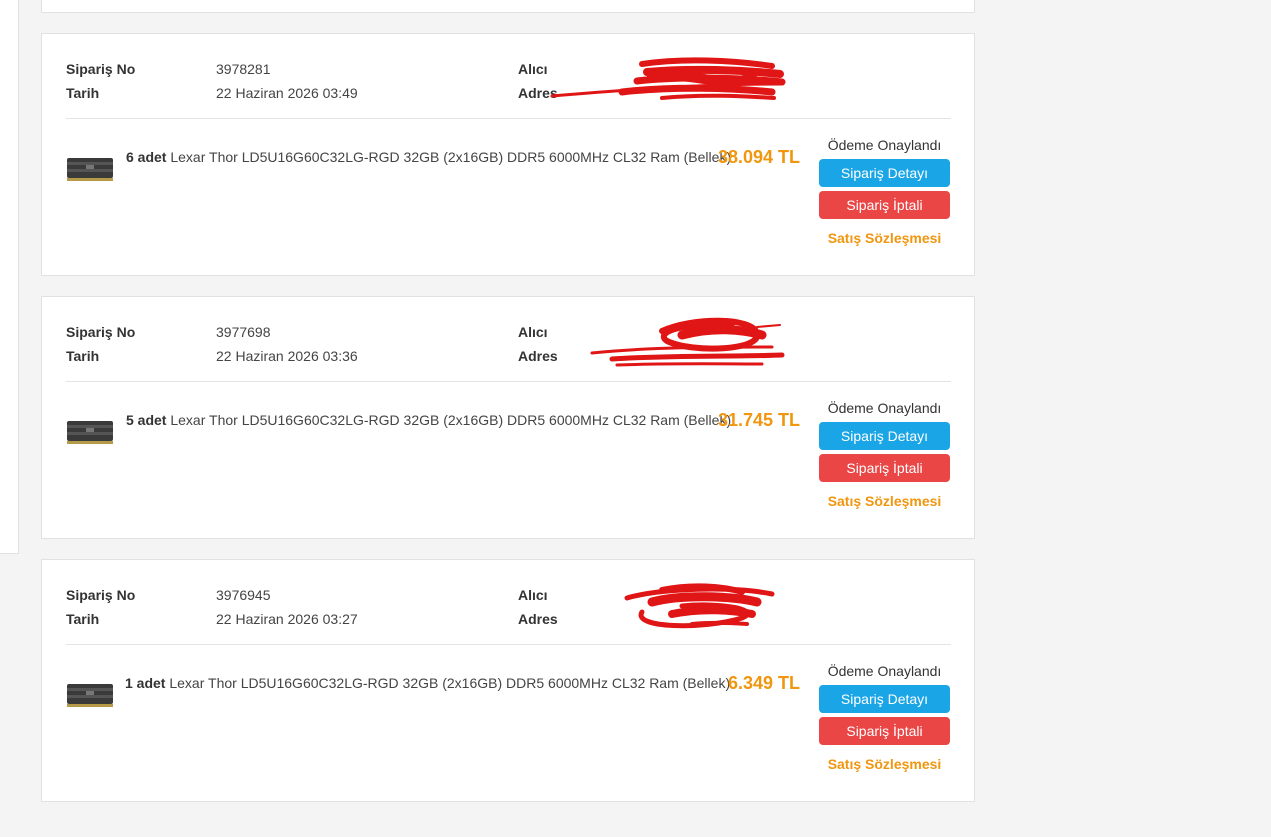 This screenshot has width=1271, height=837. Describe the element at coordinates (763, 683) in the screenshot. I see `order-price: 6.349 TL` at that location.